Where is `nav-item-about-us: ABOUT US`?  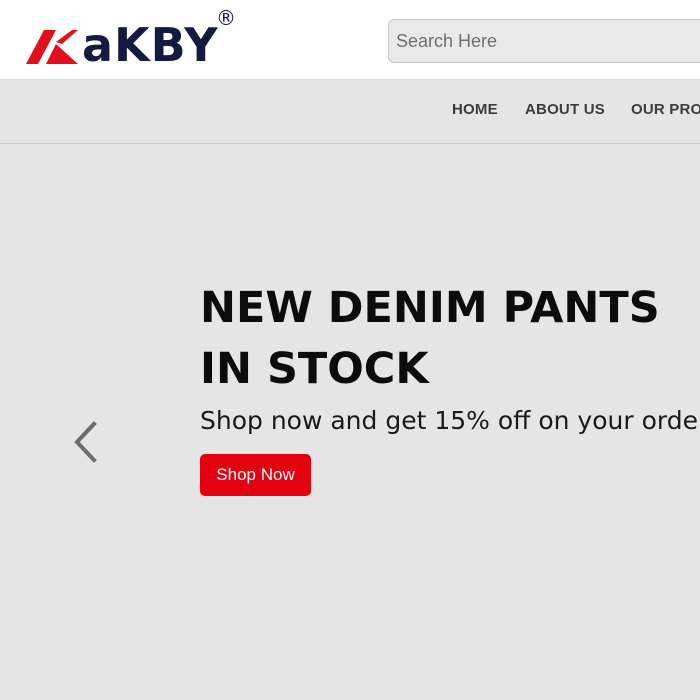
nav-item-about-us: ABOUT US is located at coordinates (565, 109).